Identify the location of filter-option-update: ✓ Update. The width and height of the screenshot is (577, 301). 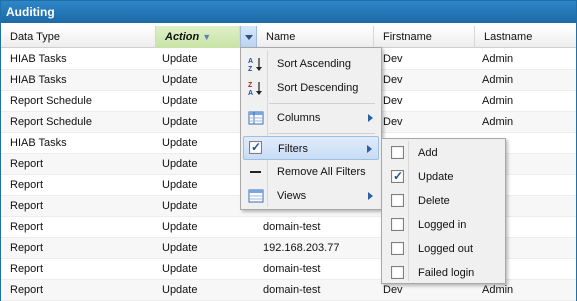
(443, 177).